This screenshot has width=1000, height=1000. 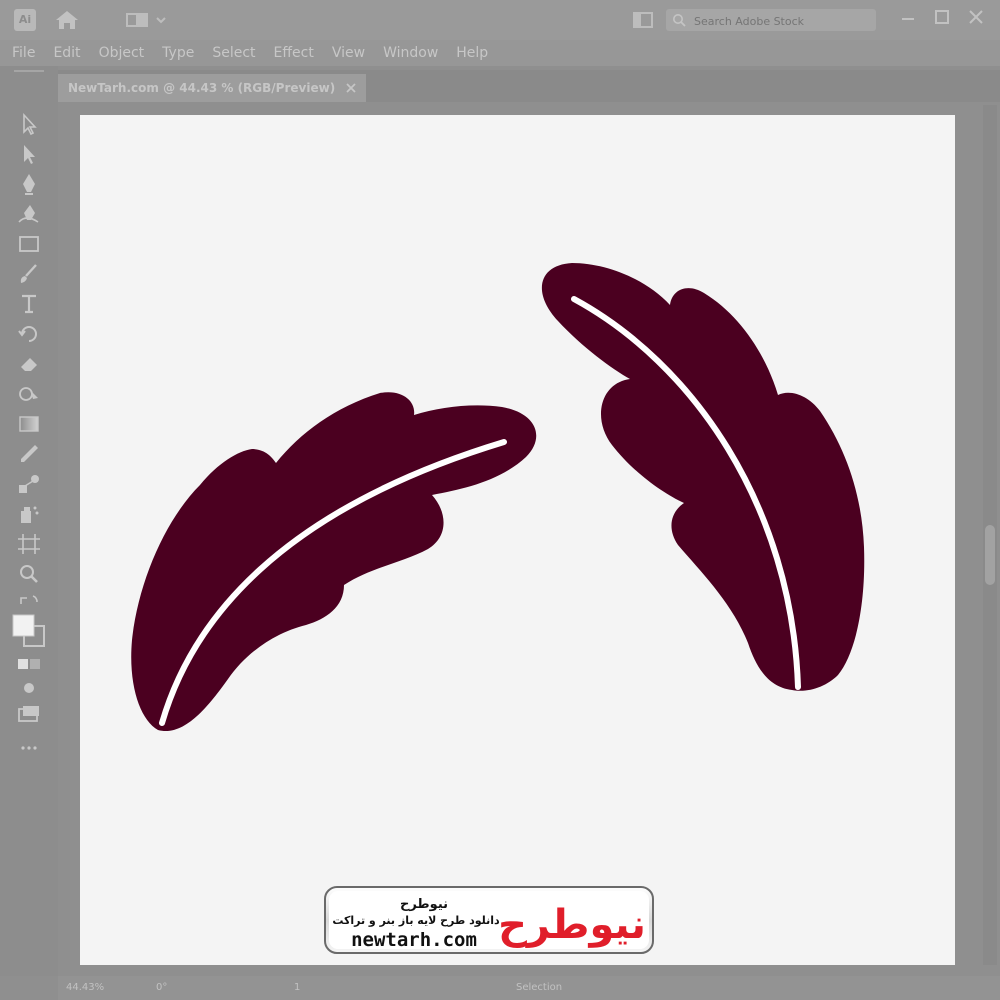 I want to click on panel-grip, so click(x=29, y=71).